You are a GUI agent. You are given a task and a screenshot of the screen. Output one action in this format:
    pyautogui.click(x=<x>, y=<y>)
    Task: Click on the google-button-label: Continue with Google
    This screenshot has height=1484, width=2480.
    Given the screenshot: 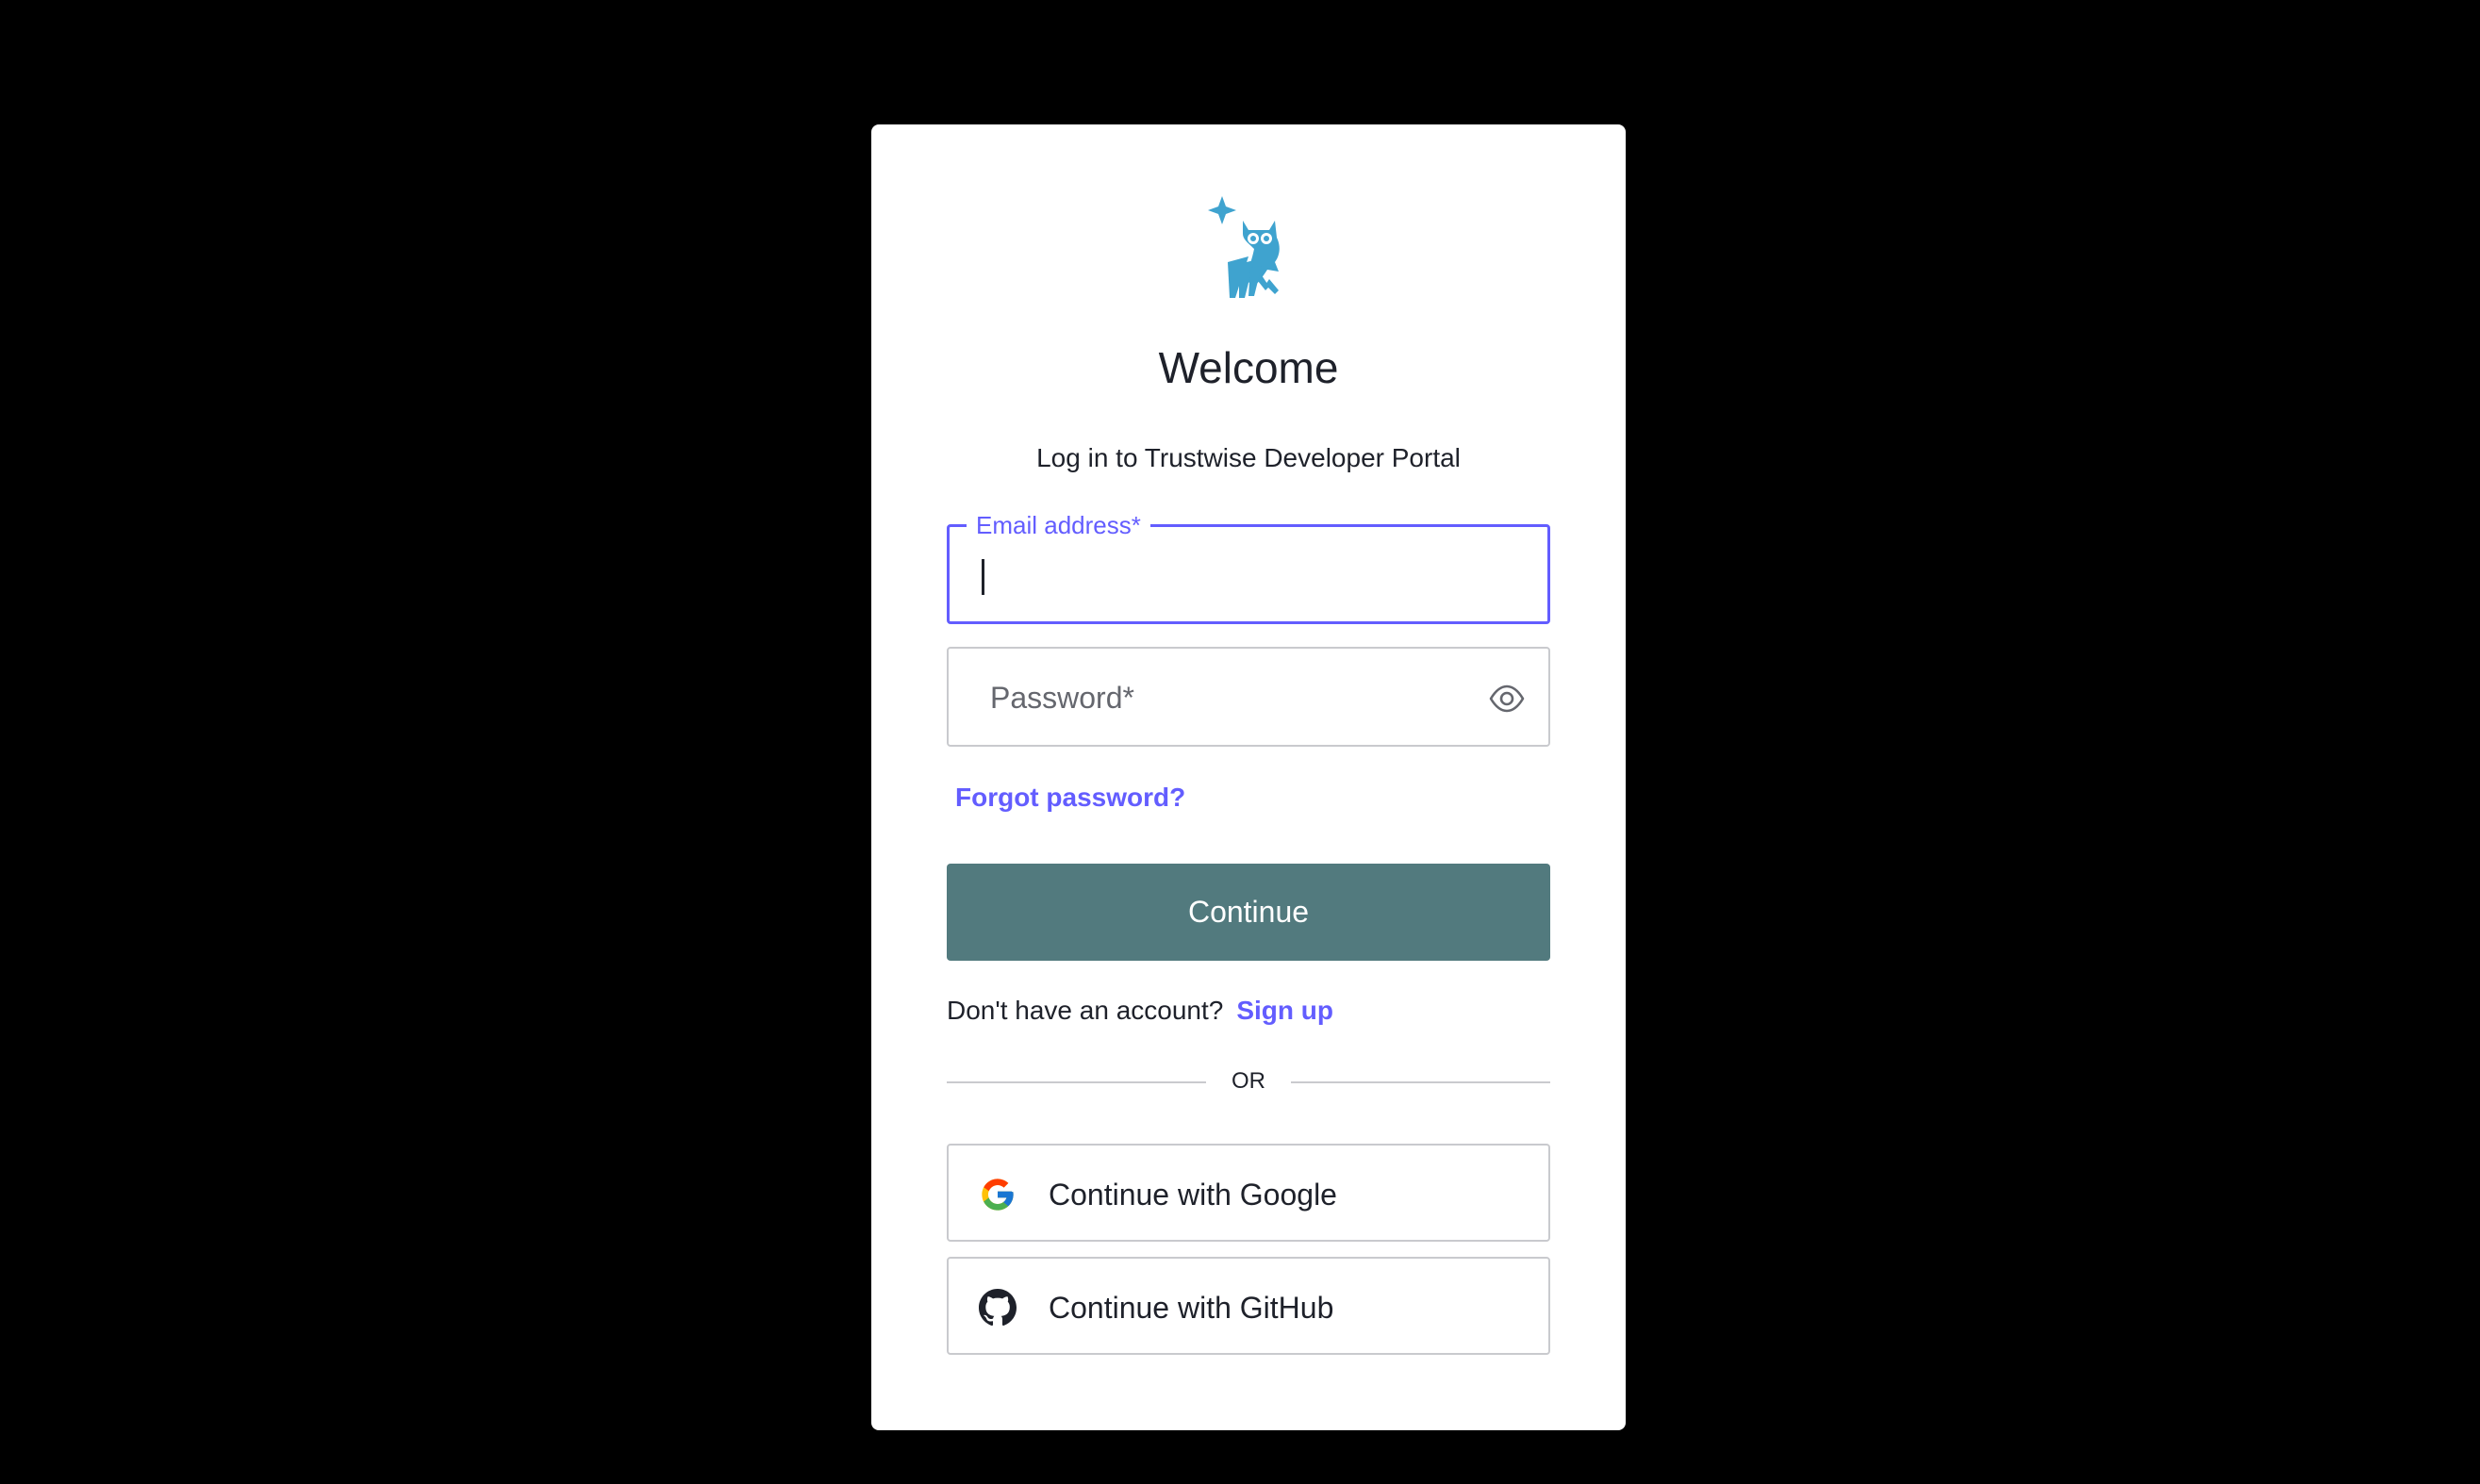 What is the action you would take?
    pyautogui.click(x=1193, y=1195)
    